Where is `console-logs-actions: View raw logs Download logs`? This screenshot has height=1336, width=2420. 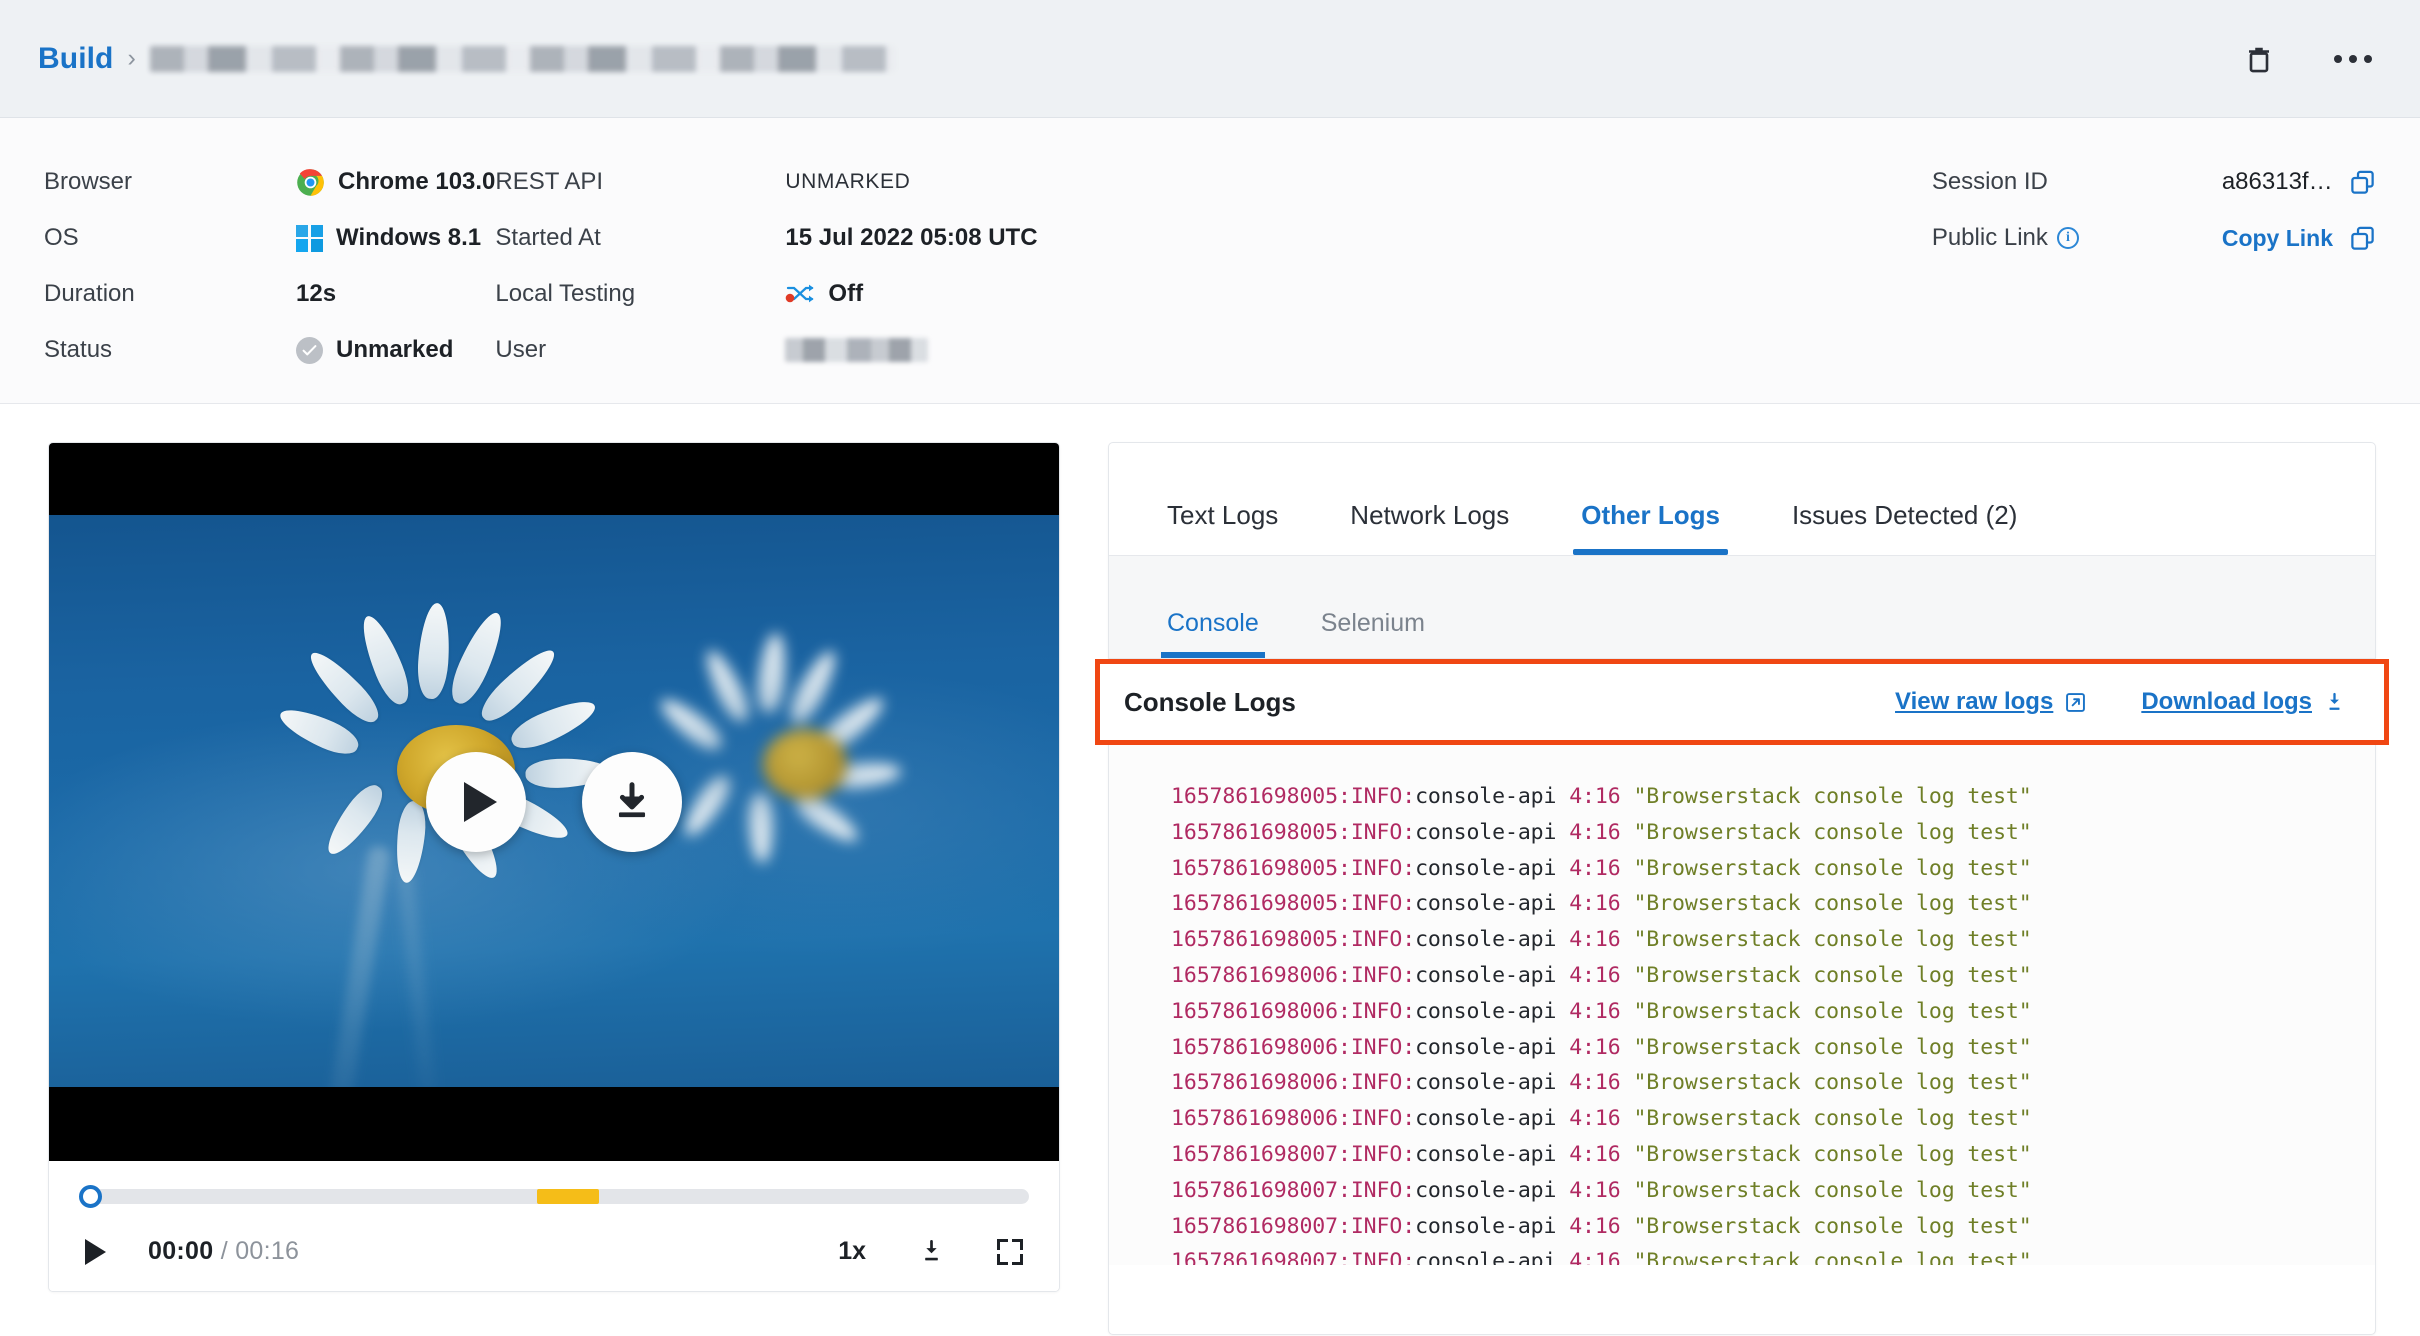 console-logs-actions: View raw logs Download logs is located at coordinates (2120, 702).